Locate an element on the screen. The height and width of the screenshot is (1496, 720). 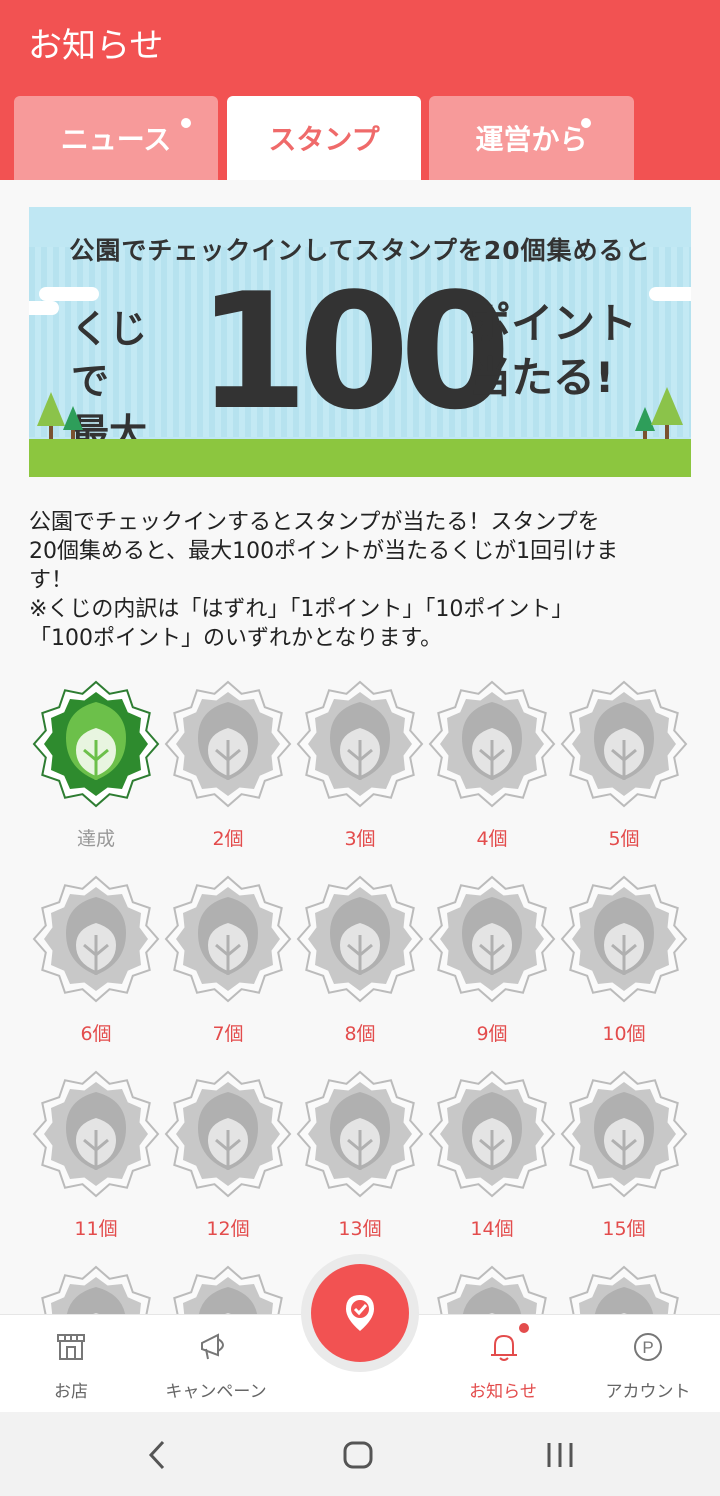
stamp-label: 8個 is located at coordinates (360, 1034).